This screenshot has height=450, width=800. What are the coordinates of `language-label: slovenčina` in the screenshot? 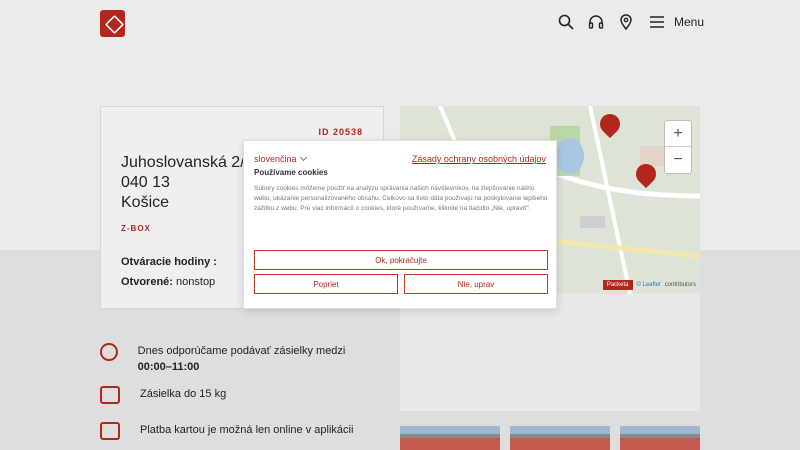 It's located at (275, 159).